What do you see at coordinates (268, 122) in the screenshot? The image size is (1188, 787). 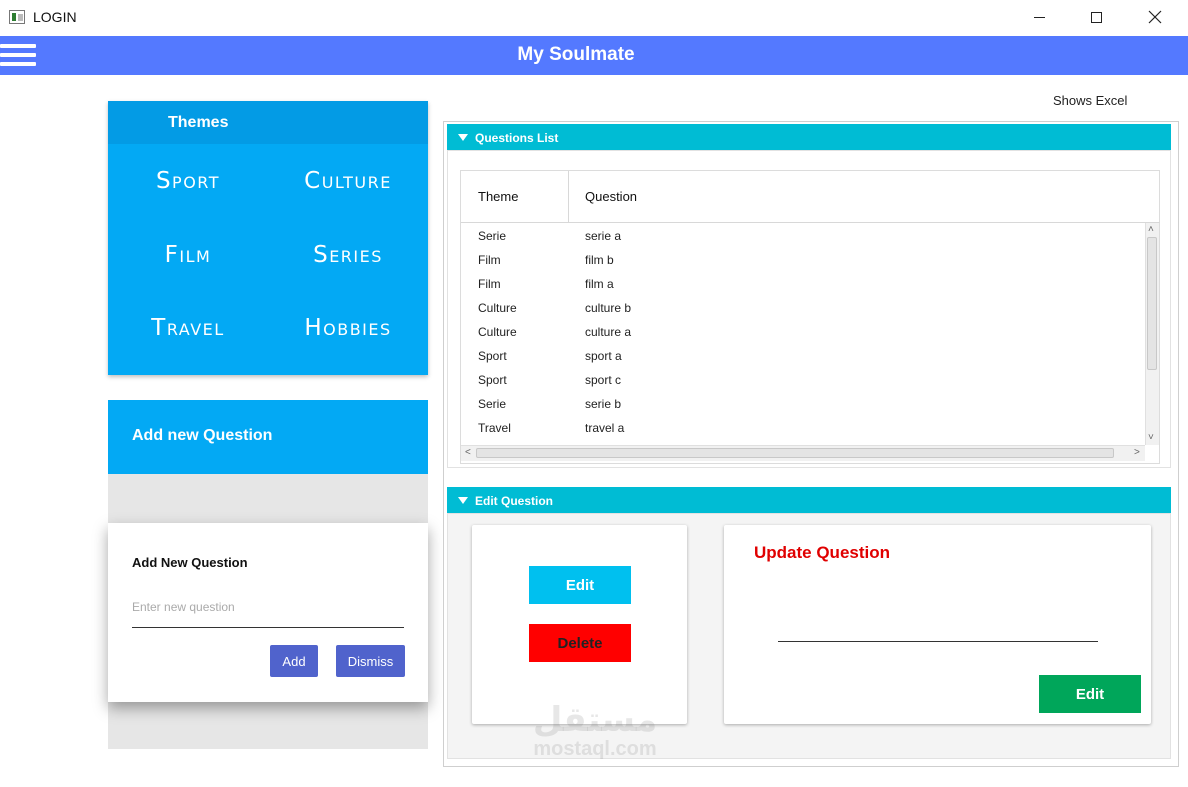 I see `themes-header` at bounding box center [268, 122].